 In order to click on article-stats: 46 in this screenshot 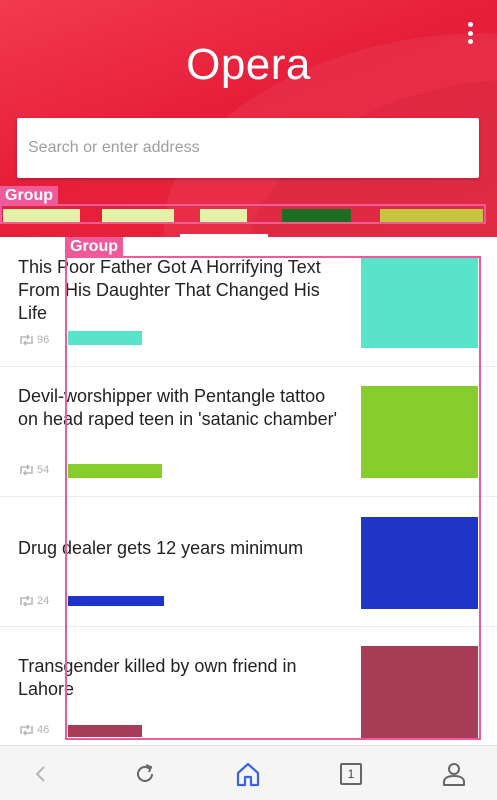, I will do `click(33, 730)`.